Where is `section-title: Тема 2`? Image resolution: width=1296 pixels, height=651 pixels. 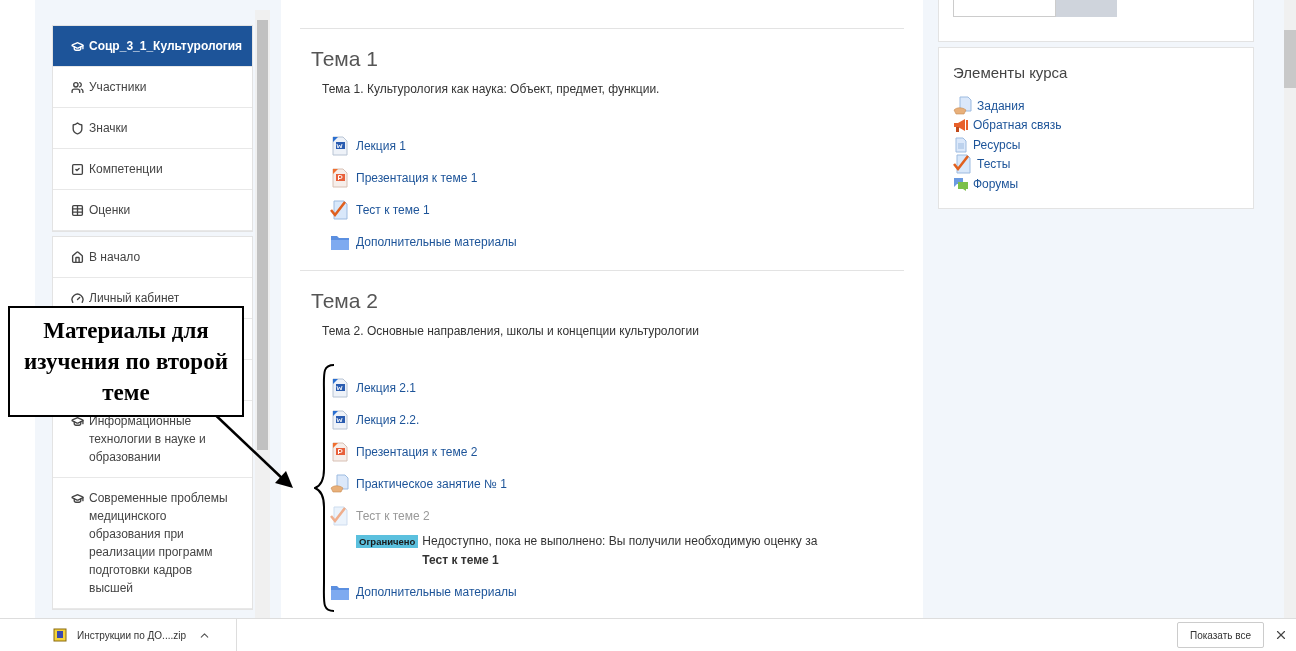
section-title: Тема 2 is located at coordinates (344, 301).